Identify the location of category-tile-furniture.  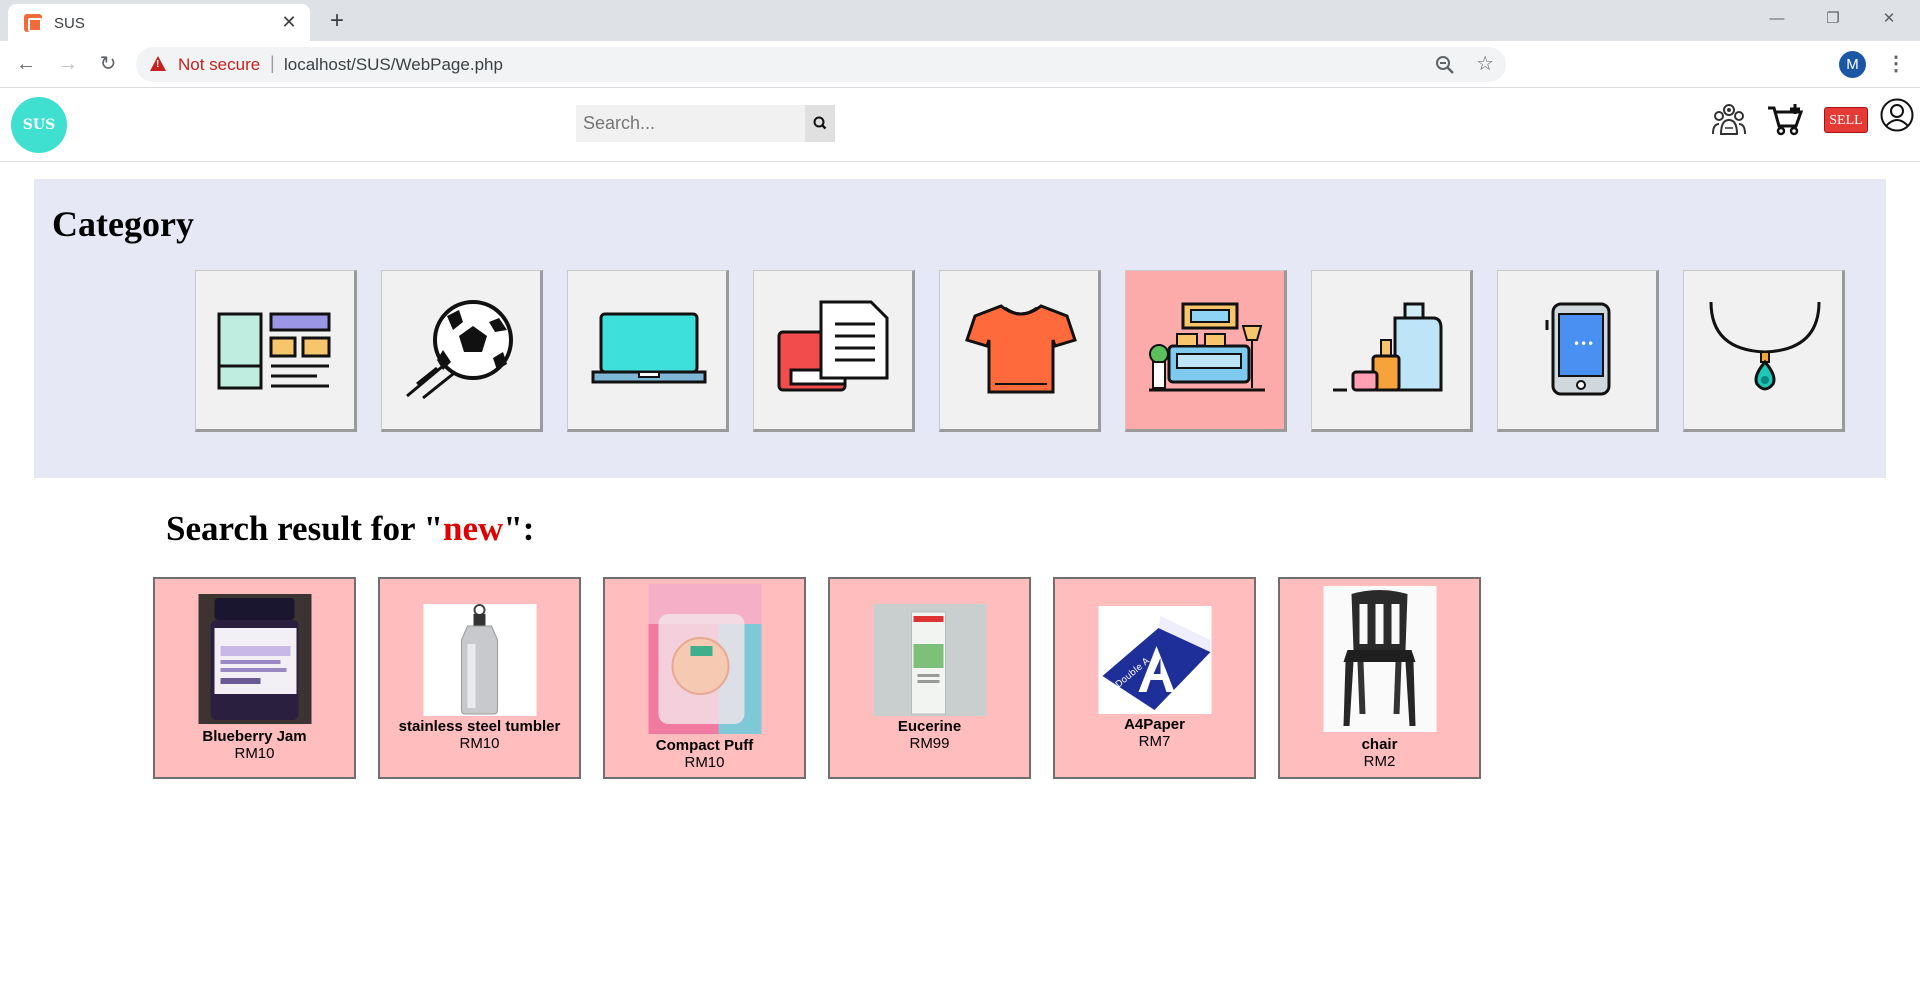
(1206, 351).